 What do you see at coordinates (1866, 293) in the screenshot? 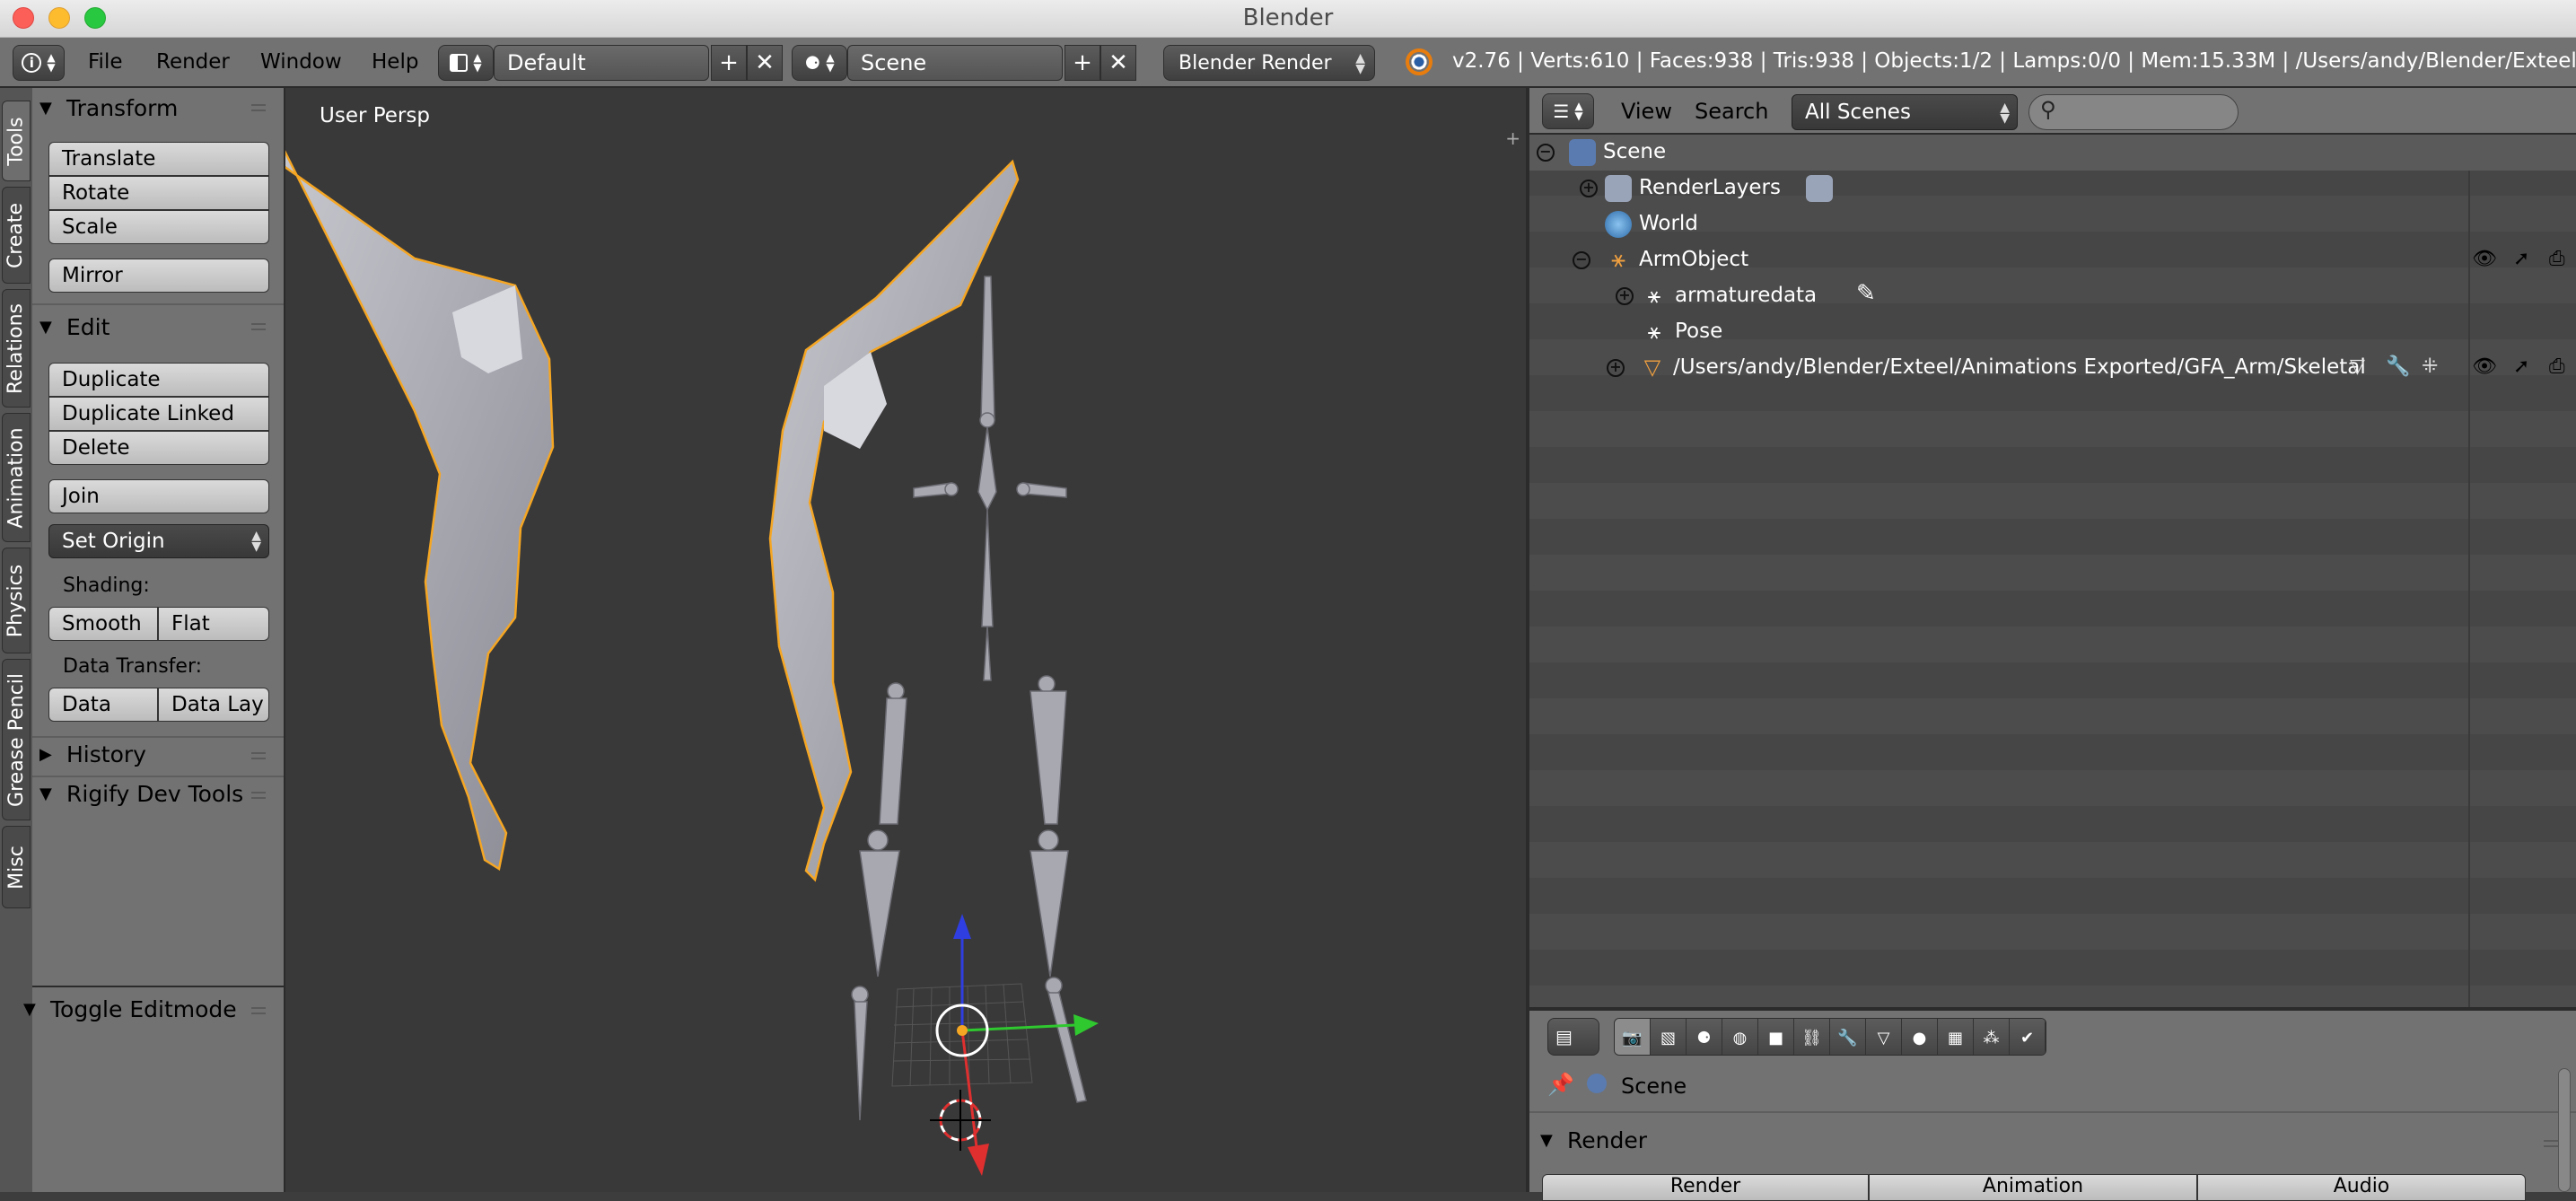
I see `bone-icon: ✎` at bounding box center [1866, 293].